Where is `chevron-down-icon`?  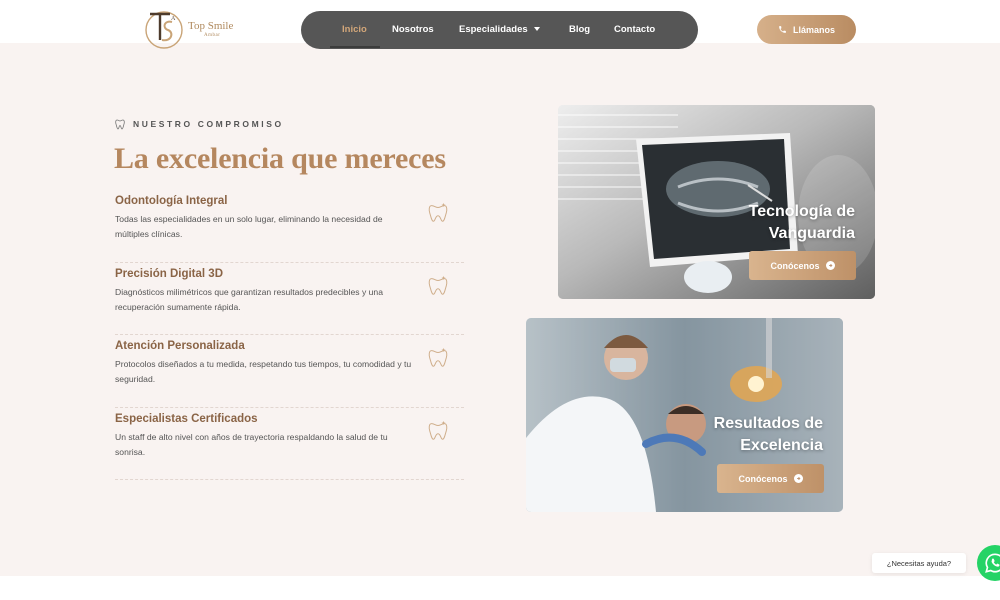
chevron-down-icon is located at coordinates (536, 29).